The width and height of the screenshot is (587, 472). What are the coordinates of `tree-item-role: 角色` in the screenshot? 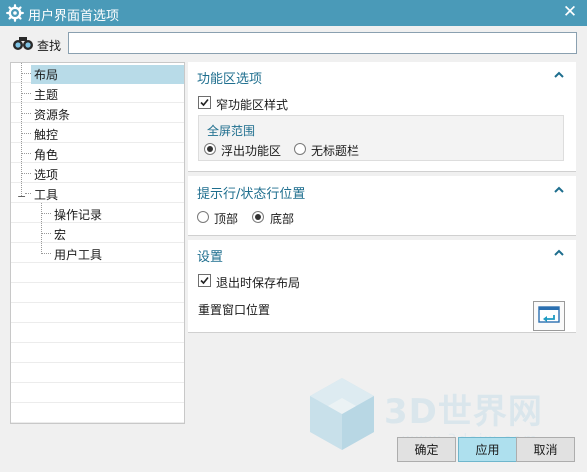 It's located at (97, 153).